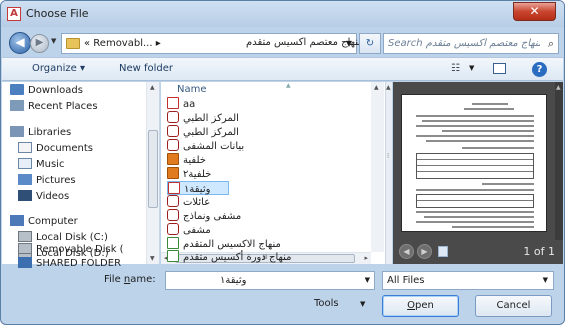 Image resolution: width=565 pixels, height=325 pixels. What do you see at coordinates (267, 230) in the screenshot?
I see `file-row: مشفى` at bounding box center [267, 230].